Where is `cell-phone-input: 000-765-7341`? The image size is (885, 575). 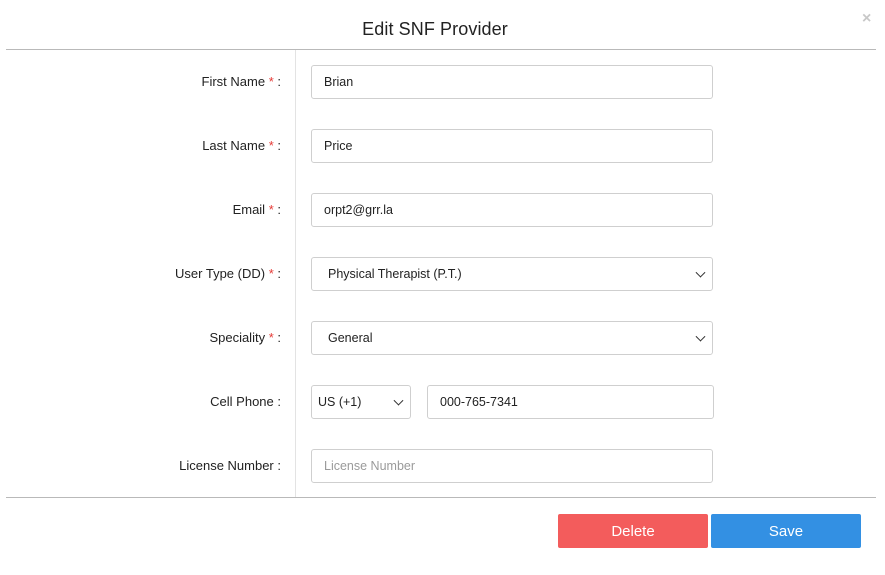
cell-phone-input: 000-765-7341 is located at coordinates (570, 402).